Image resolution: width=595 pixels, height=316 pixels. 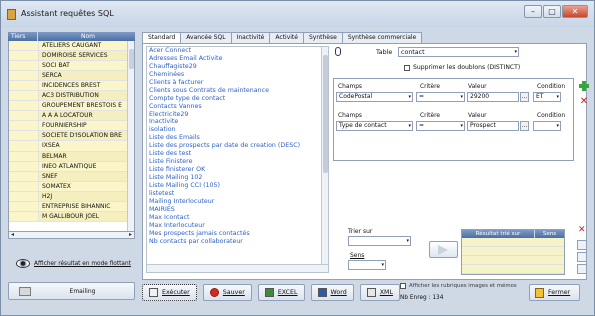 What do you see at coordinates (237, 83) in the screenshot?
I see `list-item: Clients à facturer` at bounding box center [237, 83].